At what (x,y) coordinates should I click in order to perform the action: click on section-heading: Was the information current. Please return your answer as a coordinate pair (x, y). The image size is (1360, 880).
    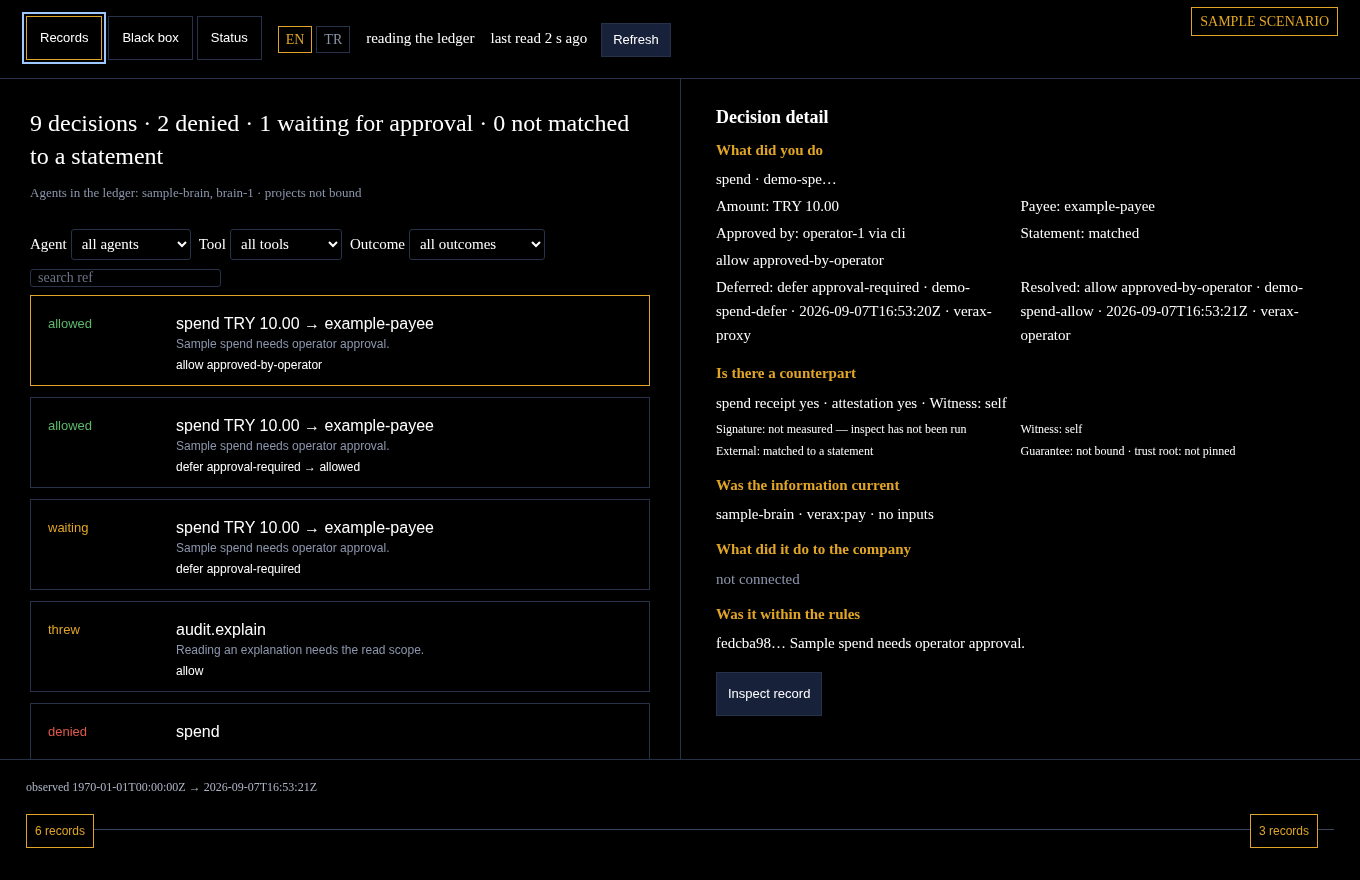
    Looking at the image, I should click on (808, 485).